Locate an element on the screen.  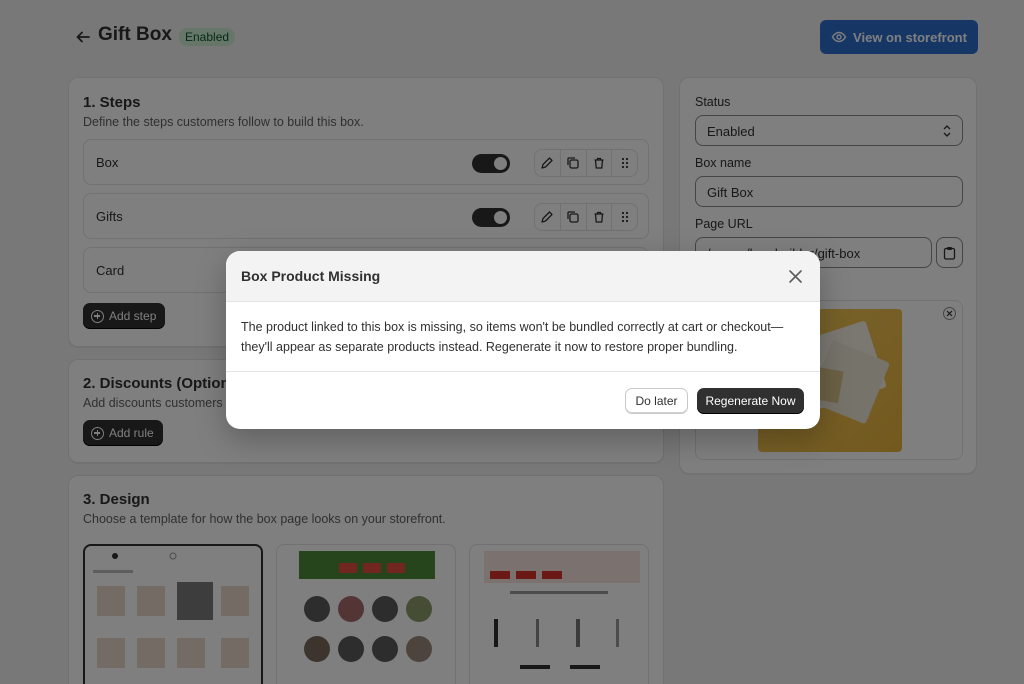
modal-header: Box Product Missing is located at coordinates (523, 276).